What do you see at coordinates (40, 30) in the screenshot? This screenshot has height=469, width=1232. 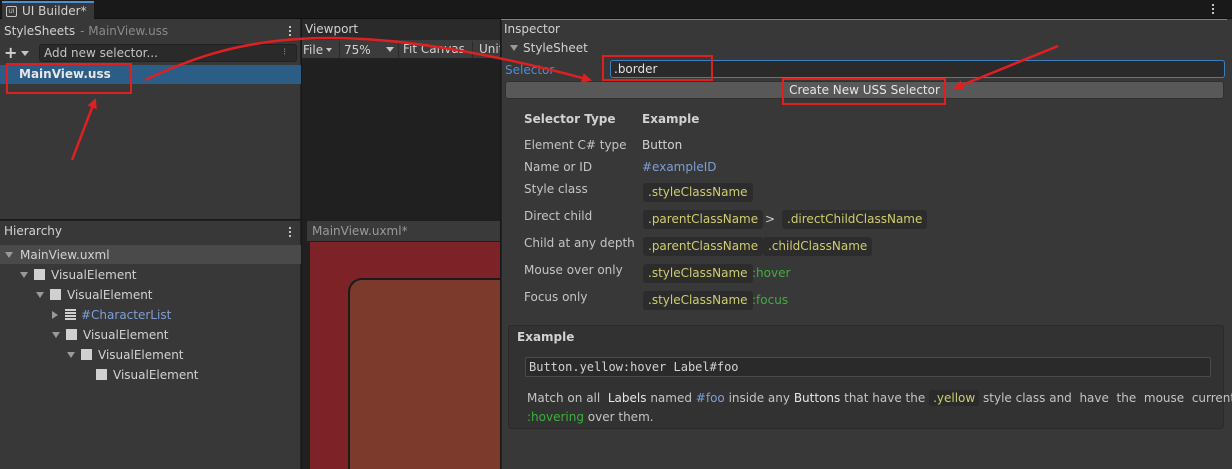 I see `stylesheets-title: StyleSheets` at bounding box center [40, 30].